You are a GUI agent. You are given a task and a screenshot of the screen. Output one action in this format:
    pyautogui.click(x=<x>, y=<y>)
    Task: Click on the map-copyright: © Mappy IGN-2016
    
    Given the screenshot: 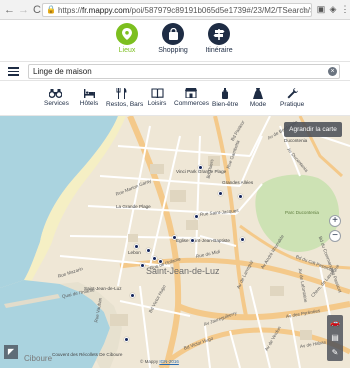 What is the action you would take?
    pyautogui.click(x=159, y=361)
    